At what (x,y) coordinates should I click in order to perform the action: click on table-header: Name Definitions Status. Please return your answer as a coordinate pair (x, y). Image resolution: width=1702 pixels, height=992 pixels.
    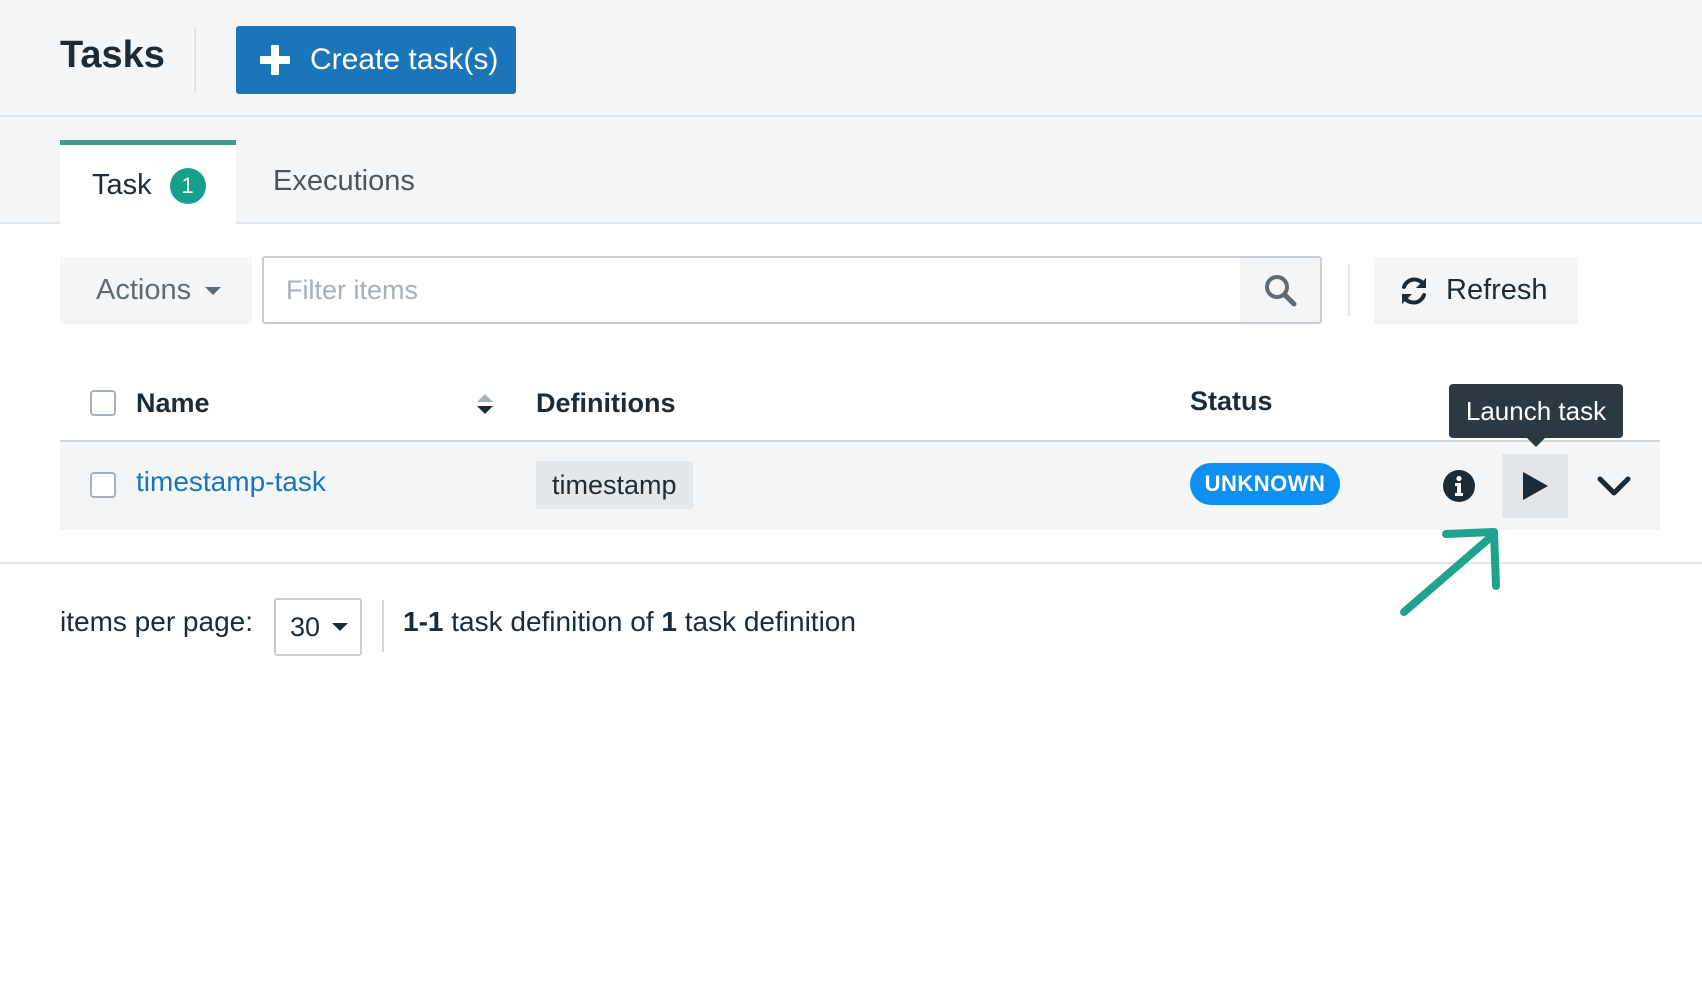
    Looking at the image, I should click on (860, 406).